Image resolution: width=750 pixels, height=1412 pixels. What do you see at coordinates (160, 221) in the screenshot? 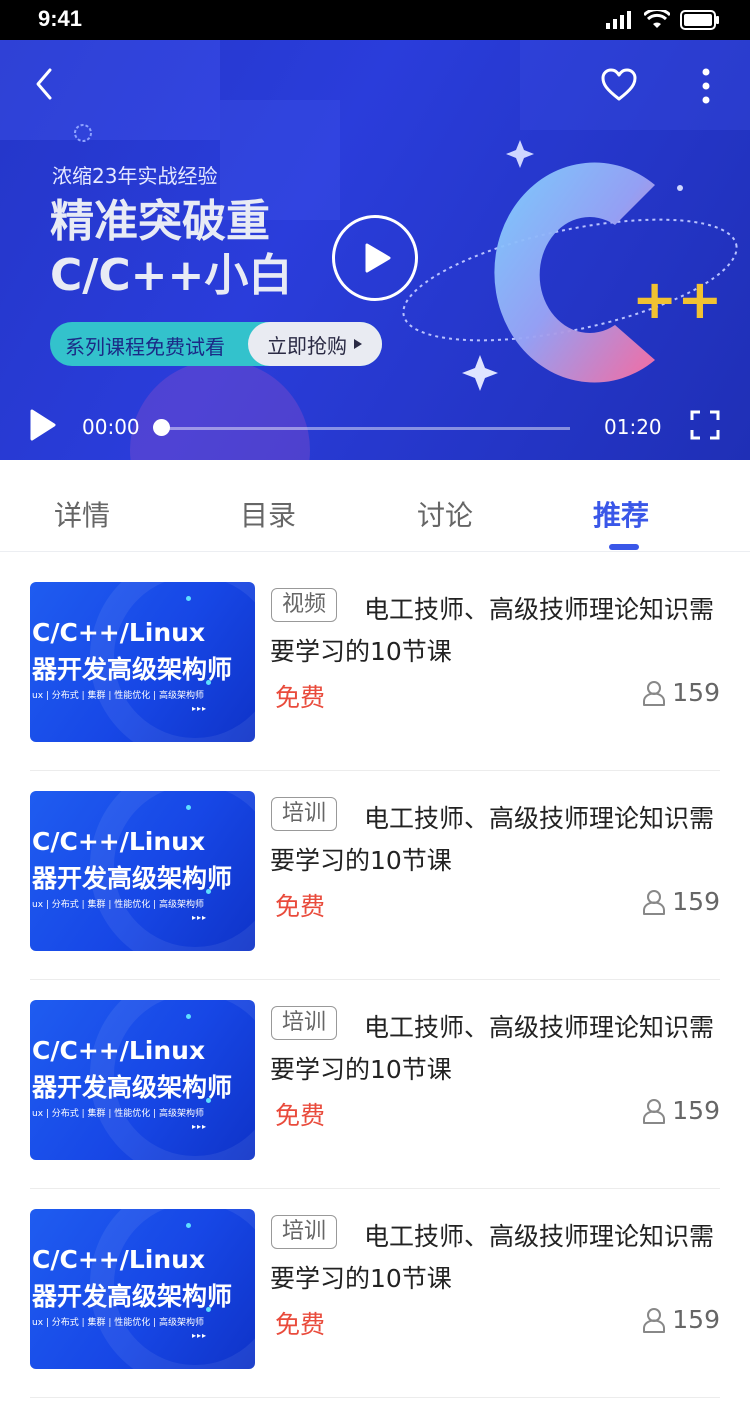
I see `banner-title-line1: 精准突破重` at bounding box center [160, 221].